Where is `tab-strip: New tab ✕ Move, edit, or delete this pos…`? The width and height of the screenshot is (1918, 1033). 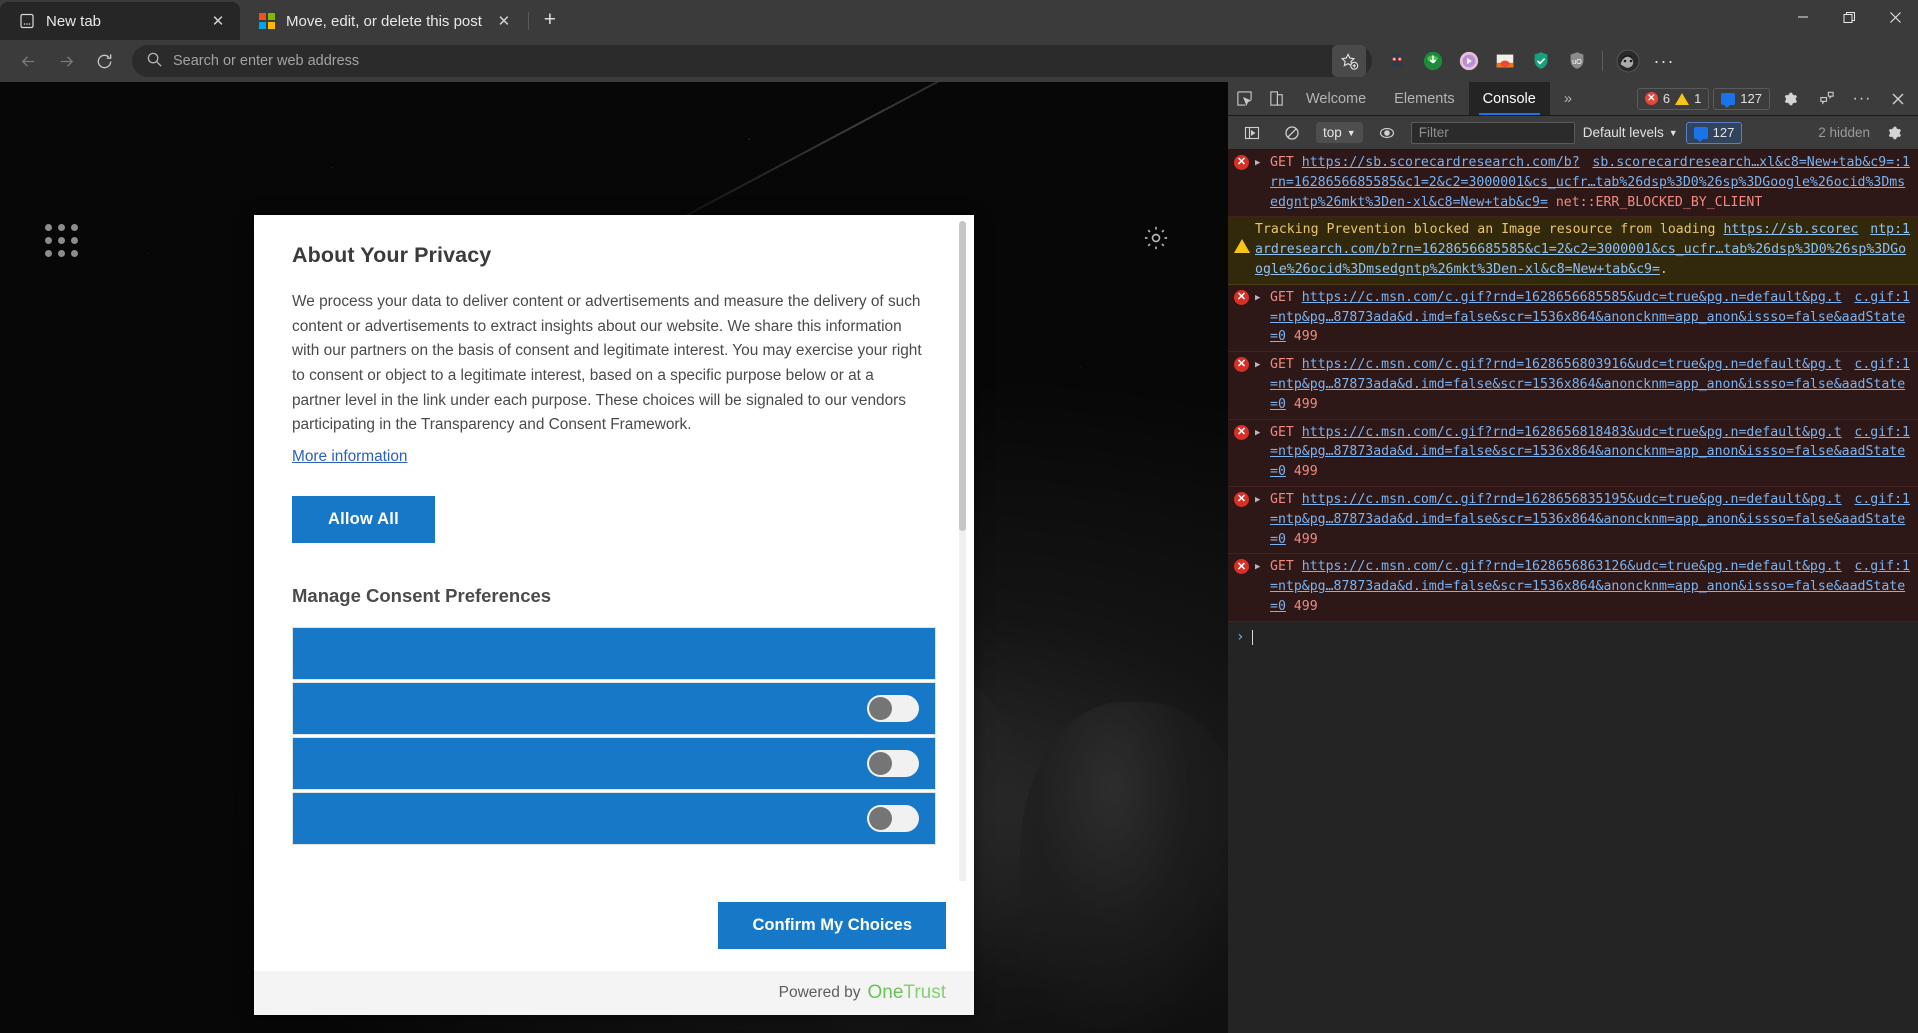
tab-strip: New tab ✕ Move, edit, or delete this pos… is located at coordinates (283, 20).